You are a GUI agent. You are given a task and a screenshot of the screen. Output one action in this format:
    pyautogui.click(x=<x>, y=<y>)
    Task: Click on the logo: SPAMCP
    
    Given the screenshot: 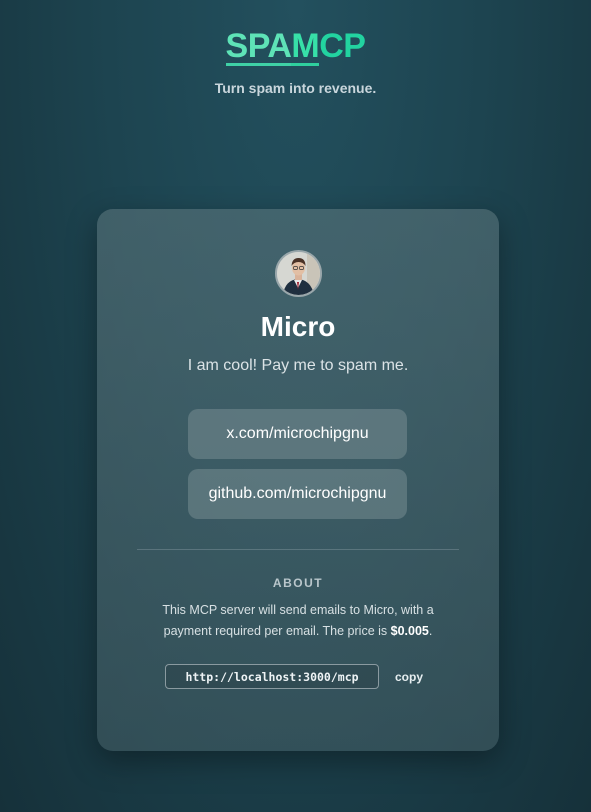 What is the action you would take?
    pyautogui.click(x=295, y=46)
    